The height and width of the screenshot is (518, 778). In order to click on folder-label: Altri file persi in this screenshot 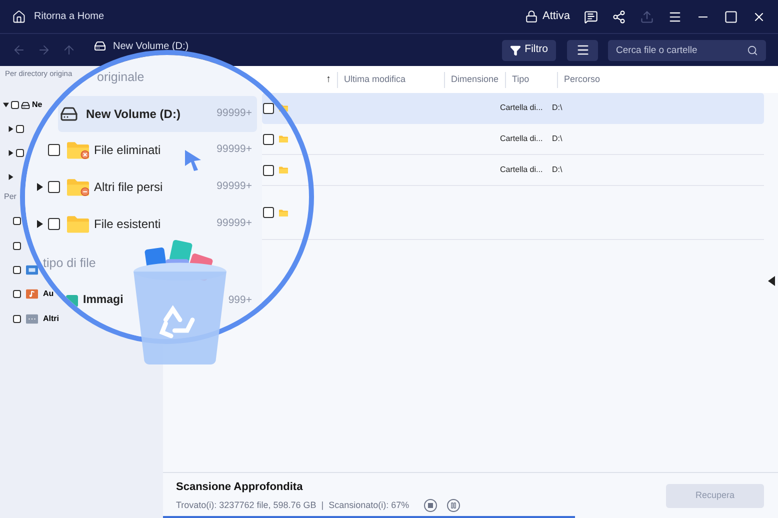, I will do `click(128, 187)`.